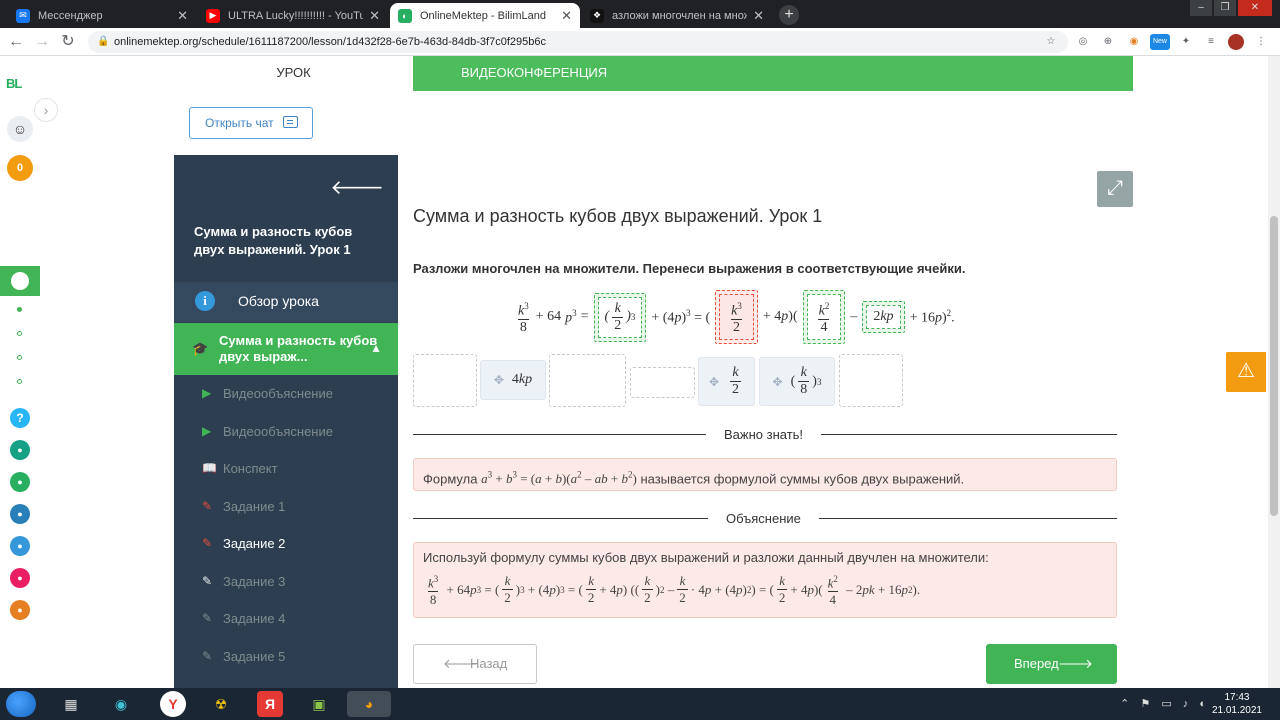  What do you see at coordinates (620, 317) in the screenshot?
I see `drop-slot-filled: (k 2) 3` at bounding box center [620, 317].